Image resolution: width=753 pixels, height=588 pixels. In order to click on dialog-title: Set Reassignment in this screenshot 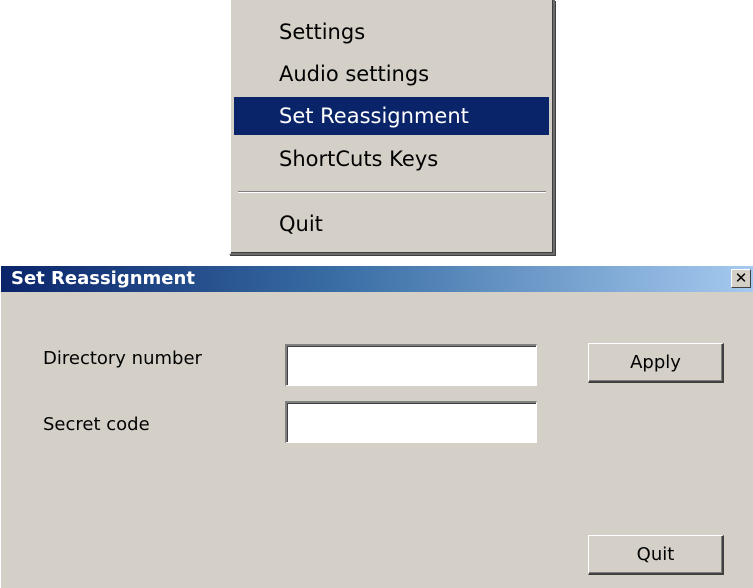, I will do `click(103, 278)`.